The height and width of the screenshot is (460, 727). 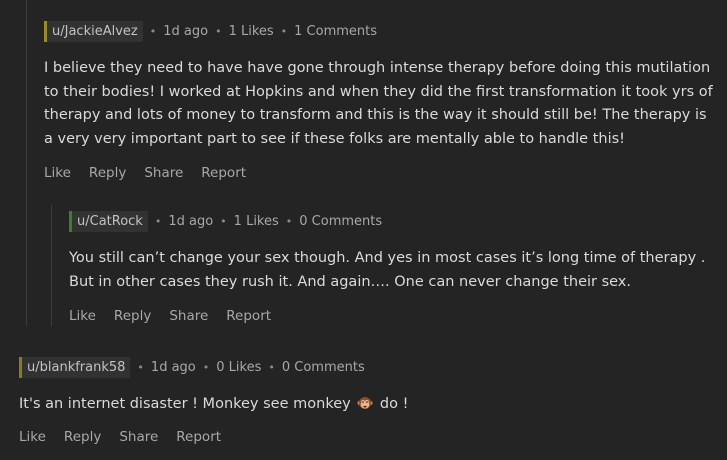 What do you see at coordinates (108, 221) in the screenshot?
I see `username-link: u/CatRock` at bounding box center [108, 221].